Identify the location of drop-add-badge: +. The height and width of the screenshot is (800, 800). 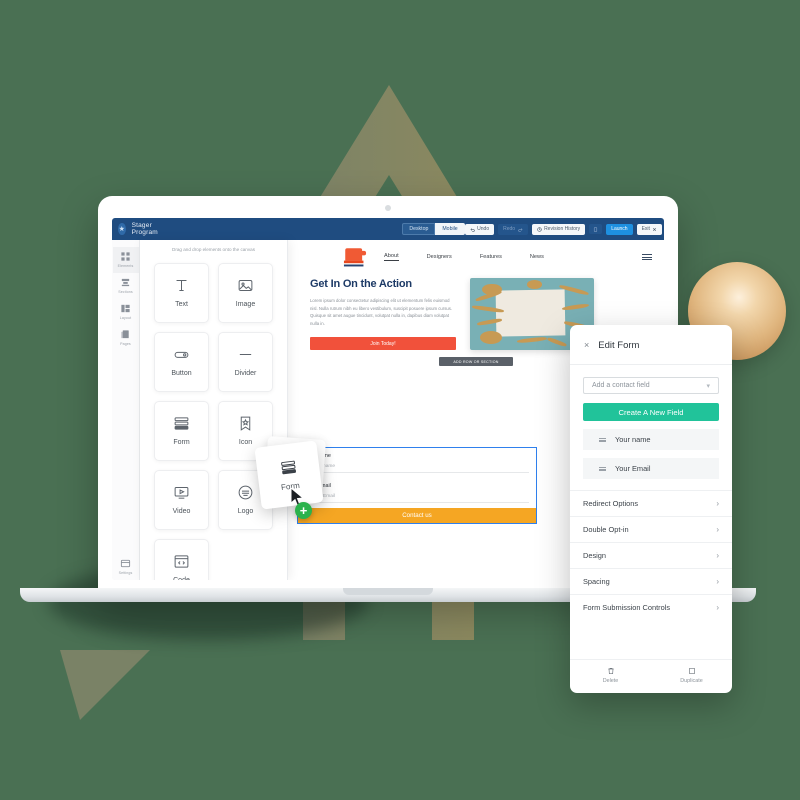
(303, 510).